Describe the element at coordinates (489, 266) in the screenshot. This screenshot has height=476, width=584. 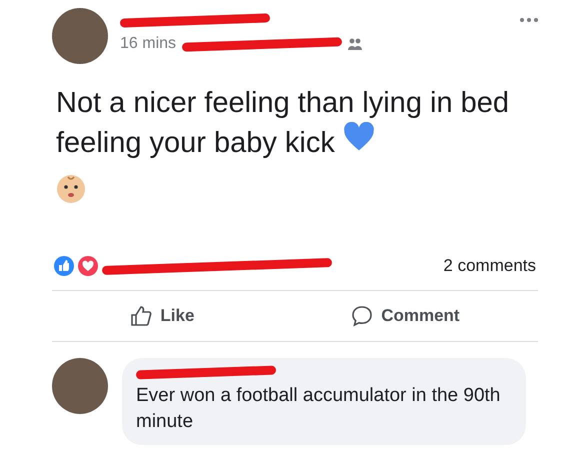
I see `comments-count: 2 comments` at that location.